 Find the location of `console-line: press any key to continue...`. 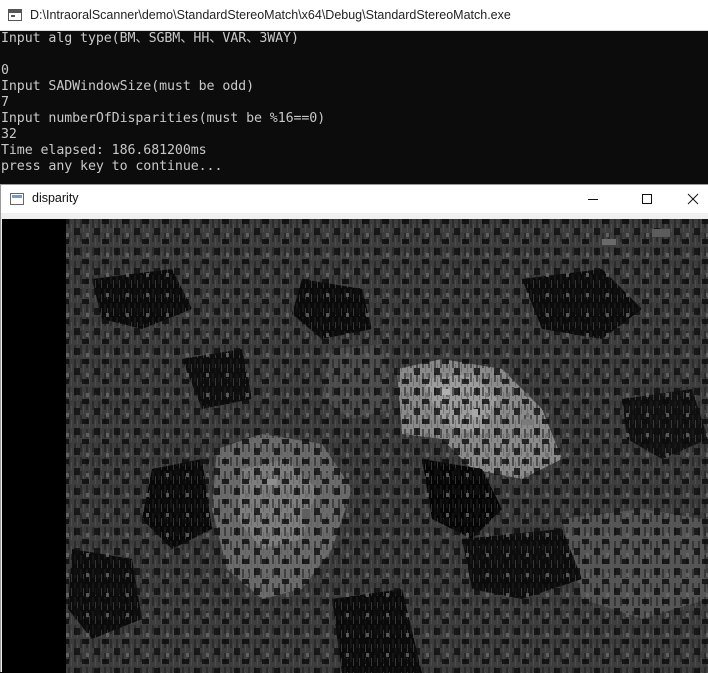

console-line: press any key to continue... is located at coordinates (112, 166).